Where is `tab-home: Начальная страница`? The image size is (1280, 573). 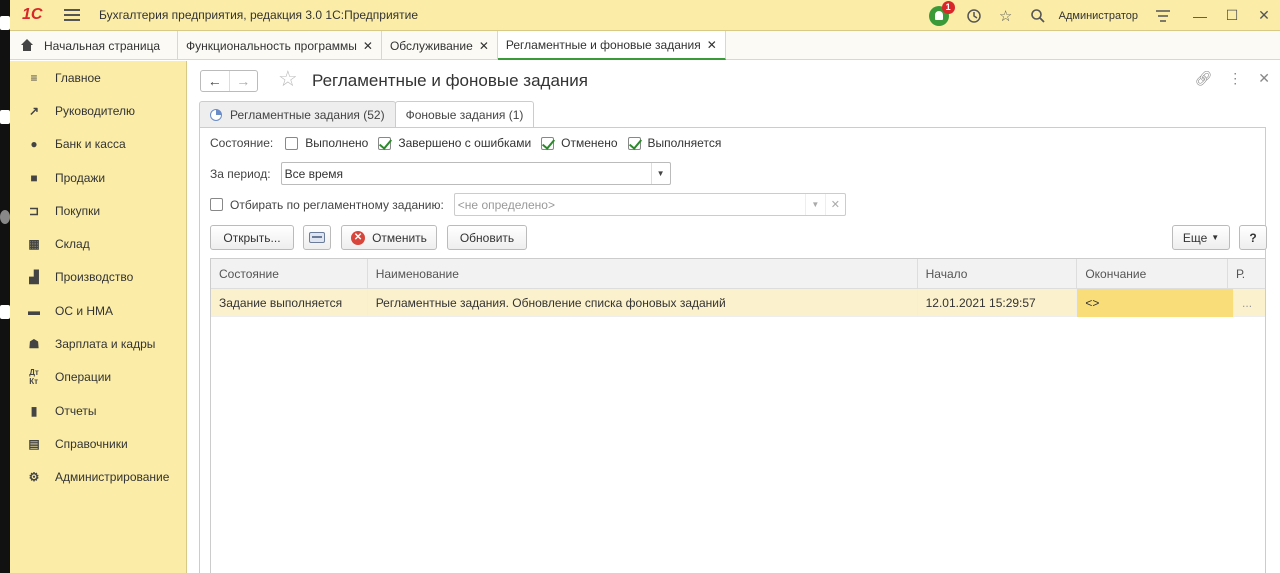
tab-home: Начальная страница is located at coordinates (94, 45).